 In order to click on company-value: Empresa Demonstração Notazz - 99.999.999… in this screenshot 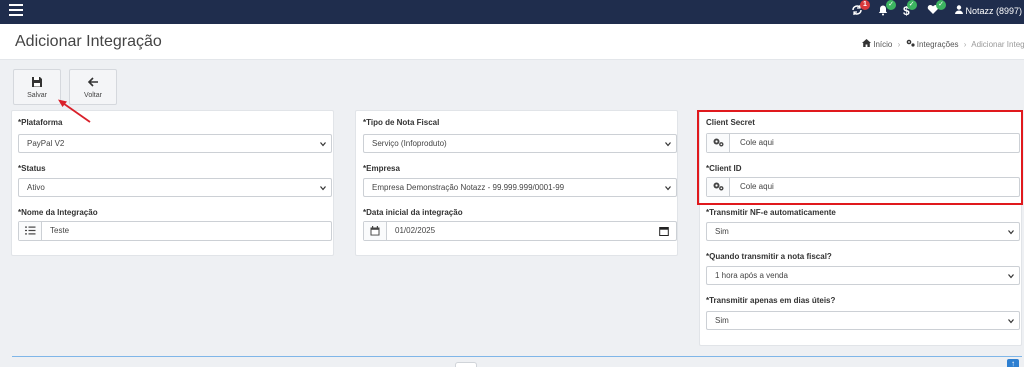, I will do `click(468, 187)`.